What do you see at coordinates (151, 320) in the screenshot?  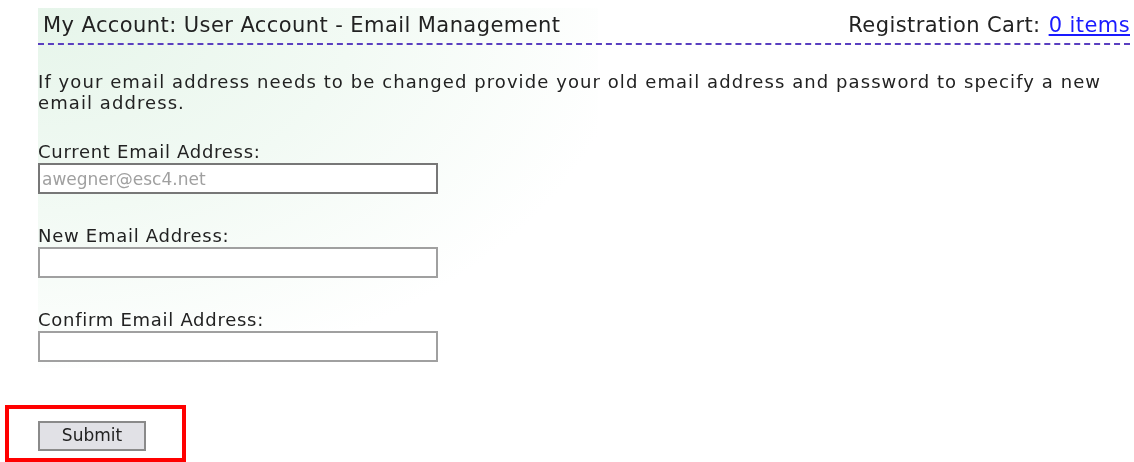 I see `field-label: Confirm Email Address:` at bounding box center [151, 320].